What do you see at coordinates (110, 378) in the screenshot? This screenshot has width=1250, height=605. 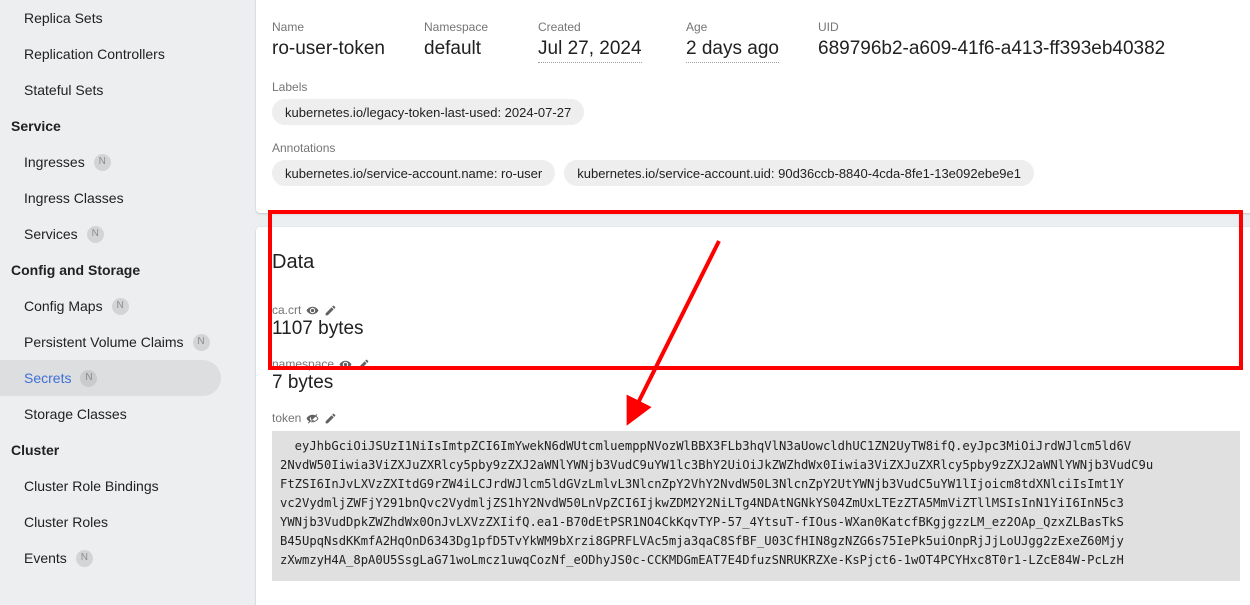 I see `sidebar-item-secrets: Secrets N` at bounding box center [110, 378].